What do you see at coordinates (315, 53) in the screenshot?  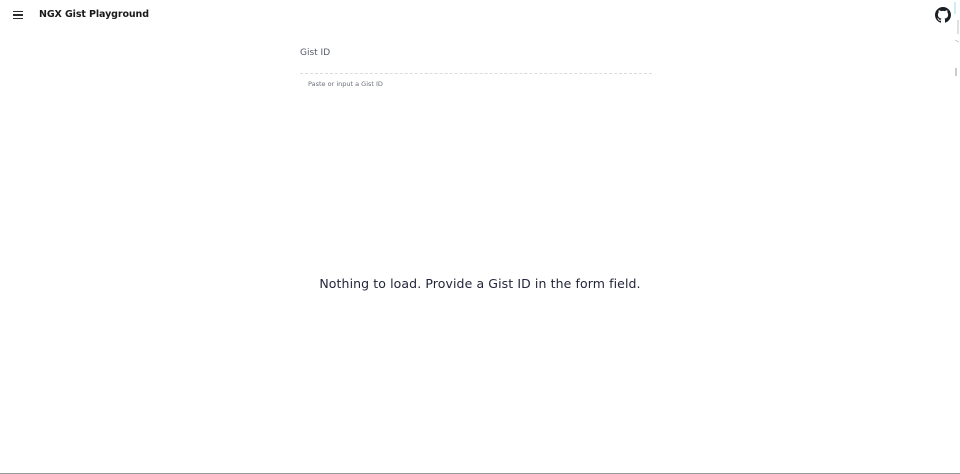 I see `gist-id-label: Gist ID` at bounding box center [315, 53].